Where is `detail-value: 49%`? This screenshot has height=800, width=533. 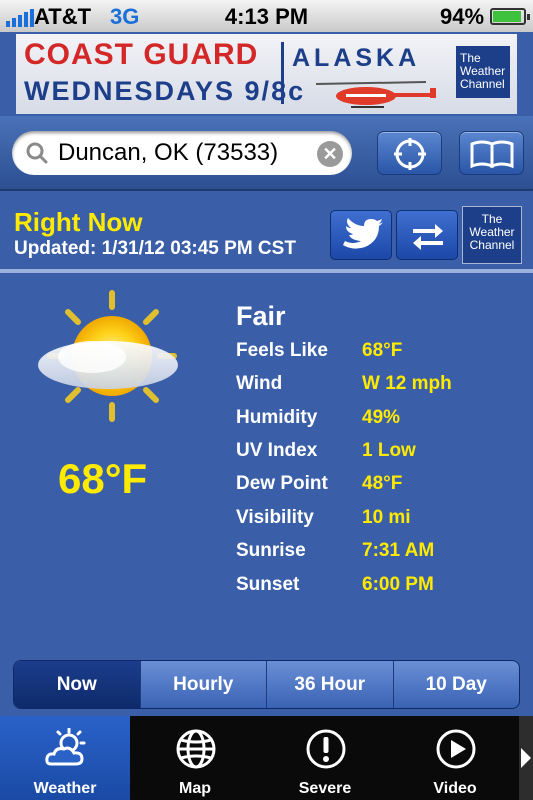
detail-value: 49% is located at coordinates (381, 417).